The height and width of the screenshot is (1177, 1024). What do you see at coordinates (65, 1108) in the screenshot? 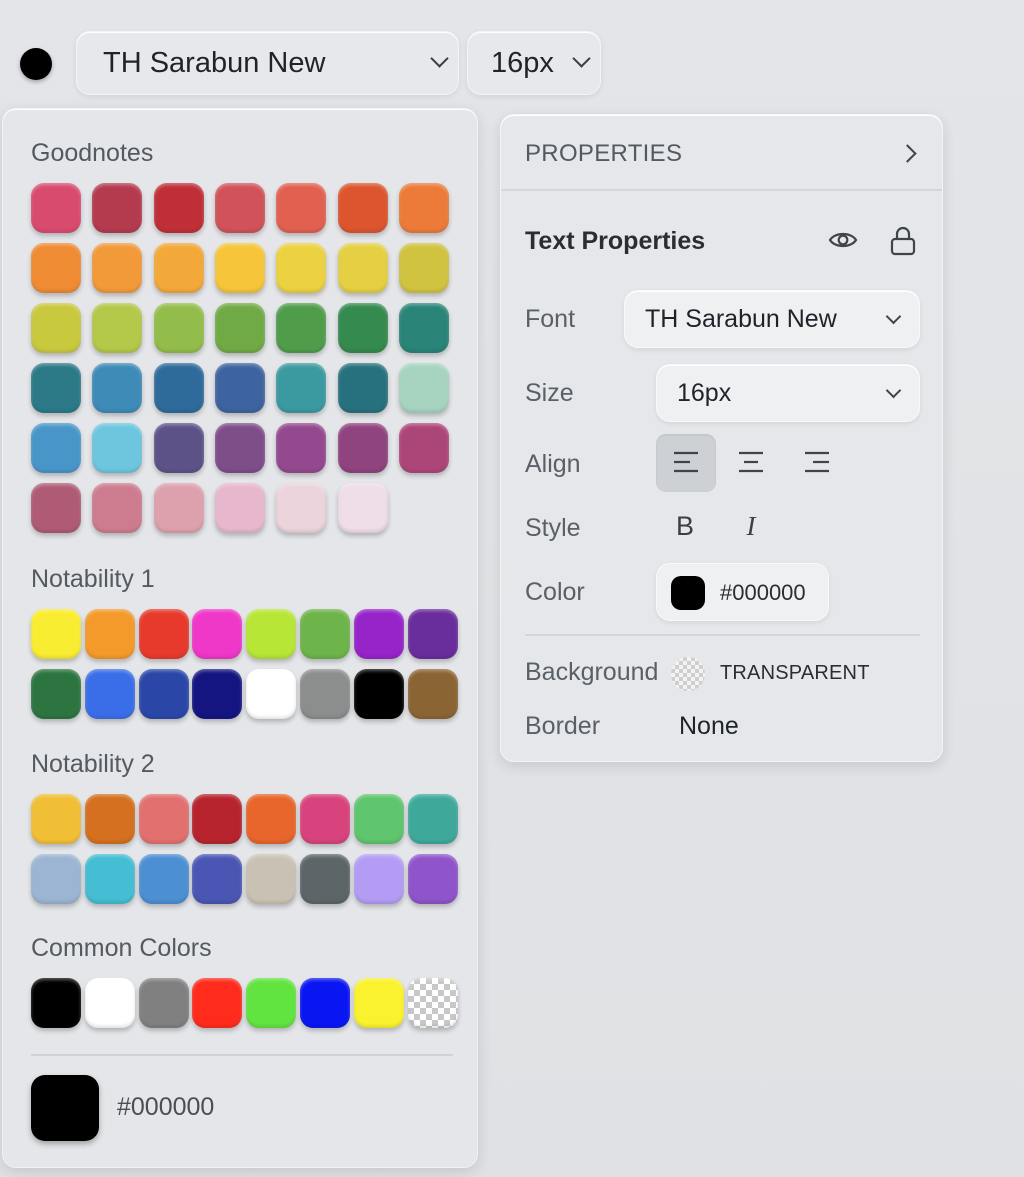
I see `current-color-swatch` at bounding box center [65, 1108].